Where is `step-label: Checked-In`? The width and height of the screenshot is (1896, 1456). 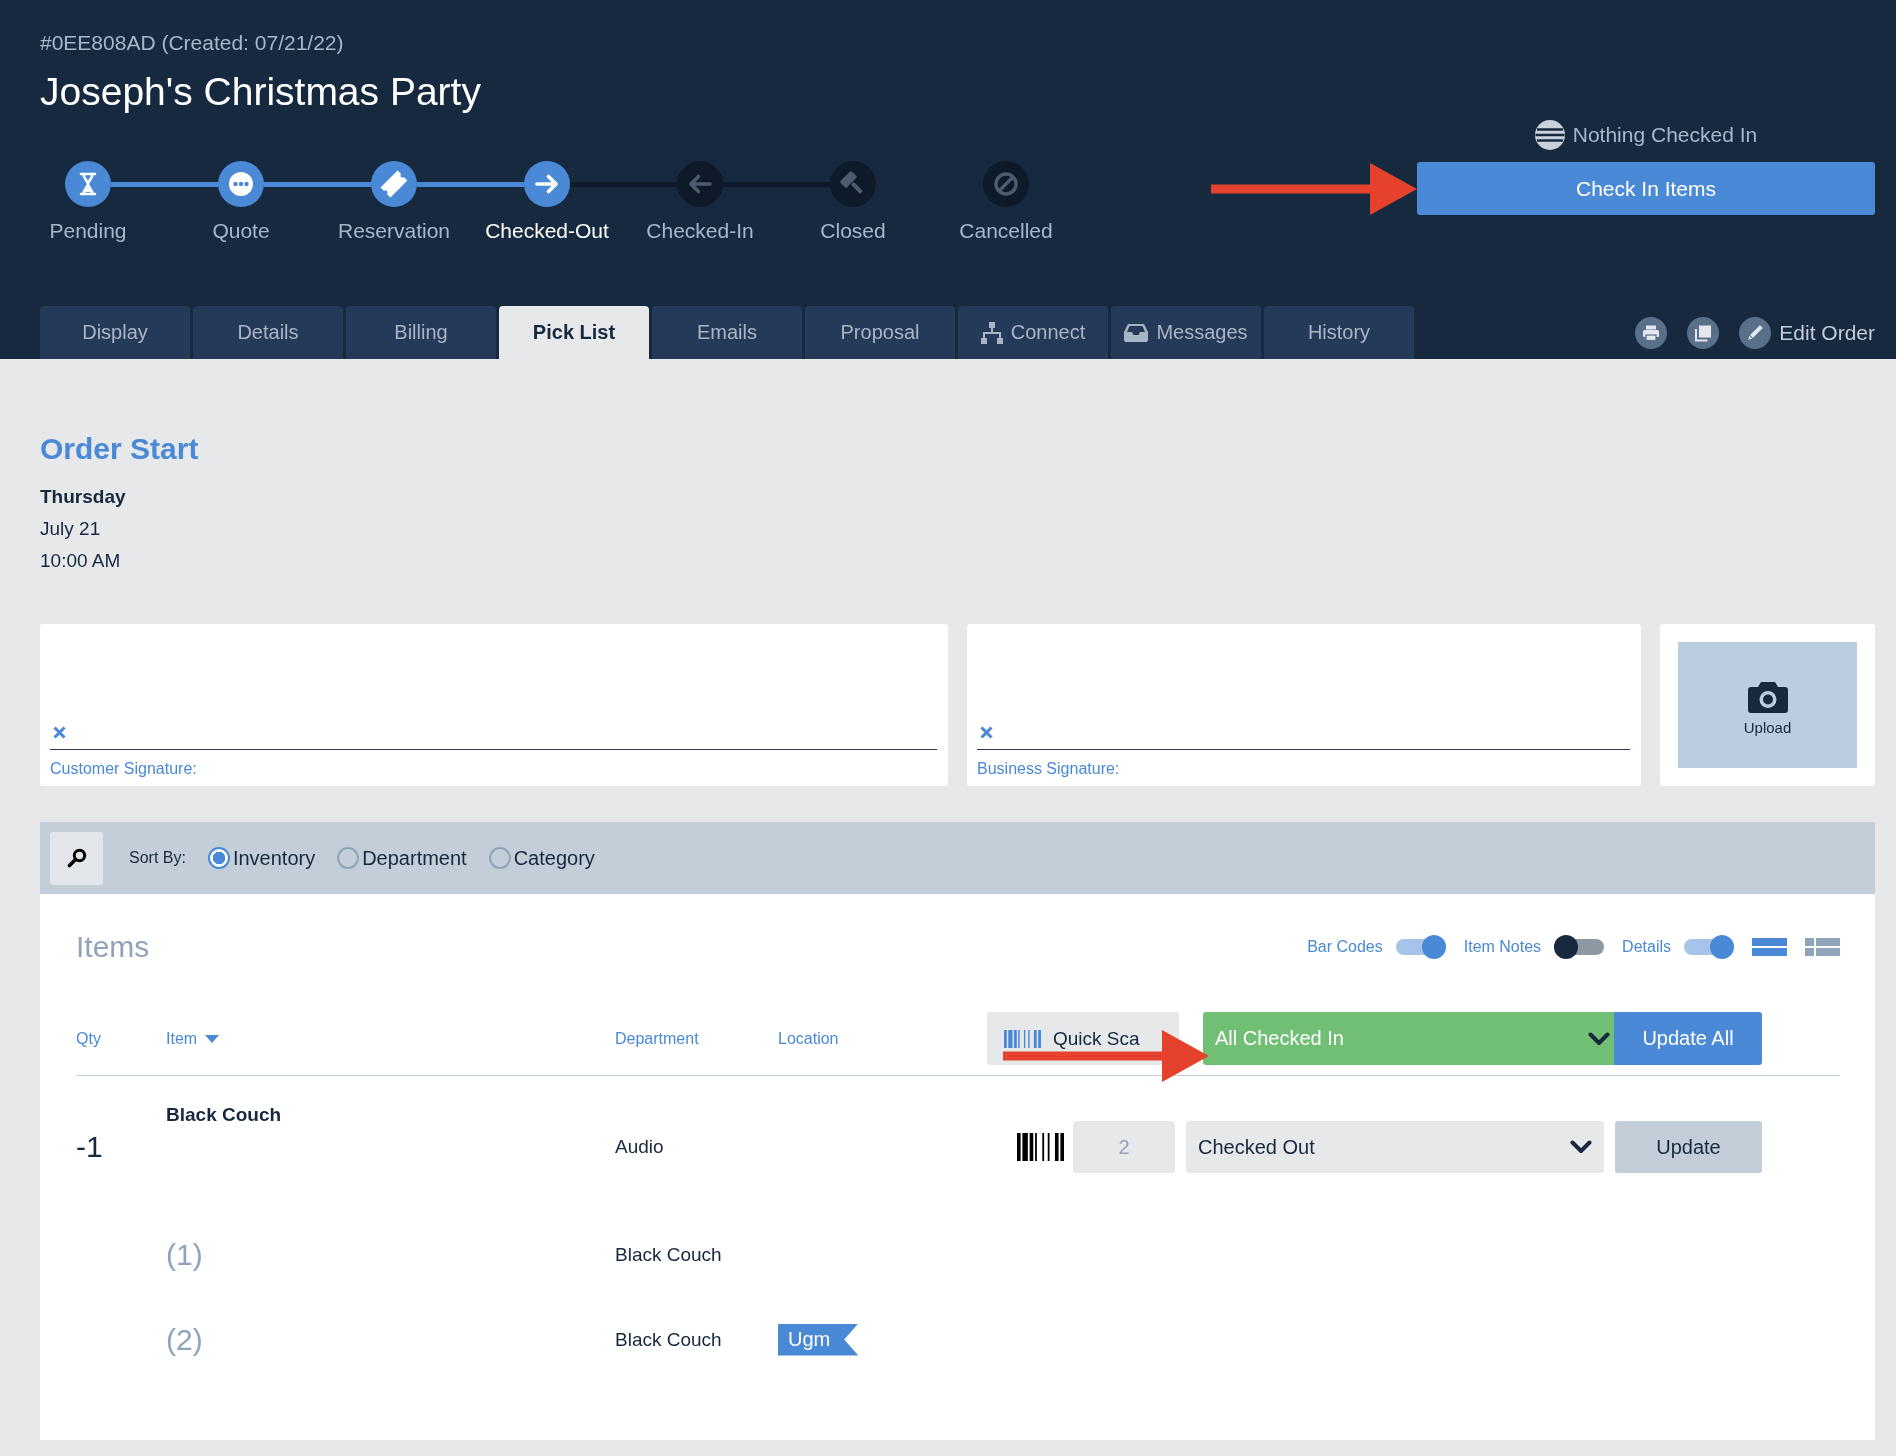 step-label: Checked-In is located at coordinates (700, 231).